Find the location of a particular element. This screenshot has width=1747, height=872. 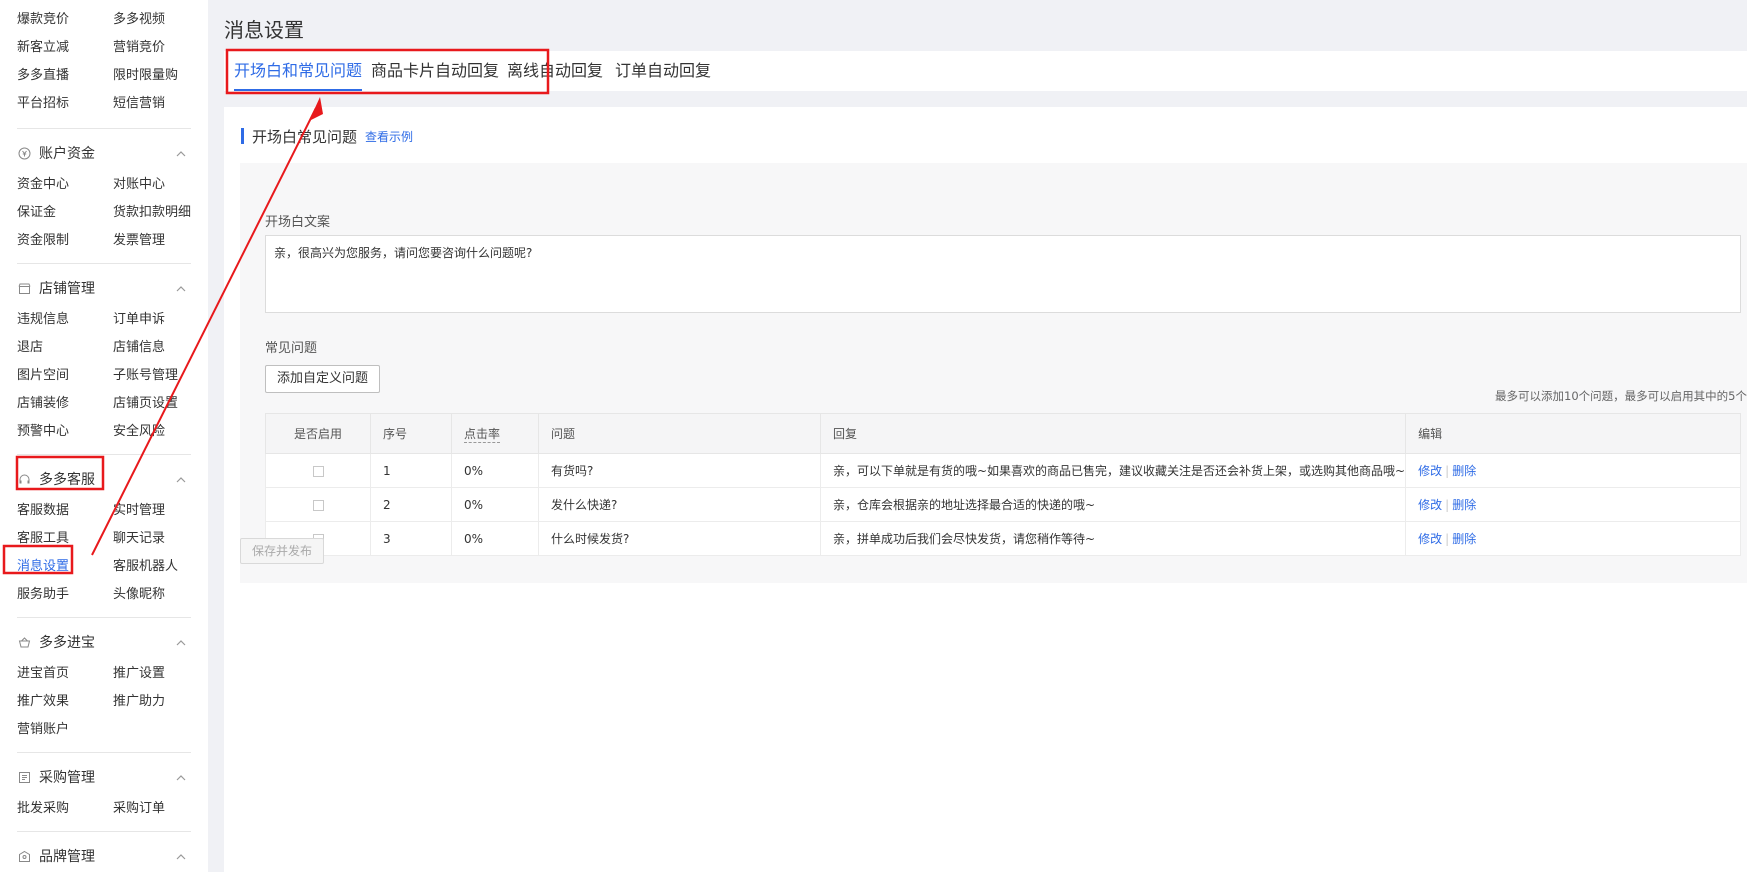

sidebar-item: 采购订单 is located at coordinates (160, 809).